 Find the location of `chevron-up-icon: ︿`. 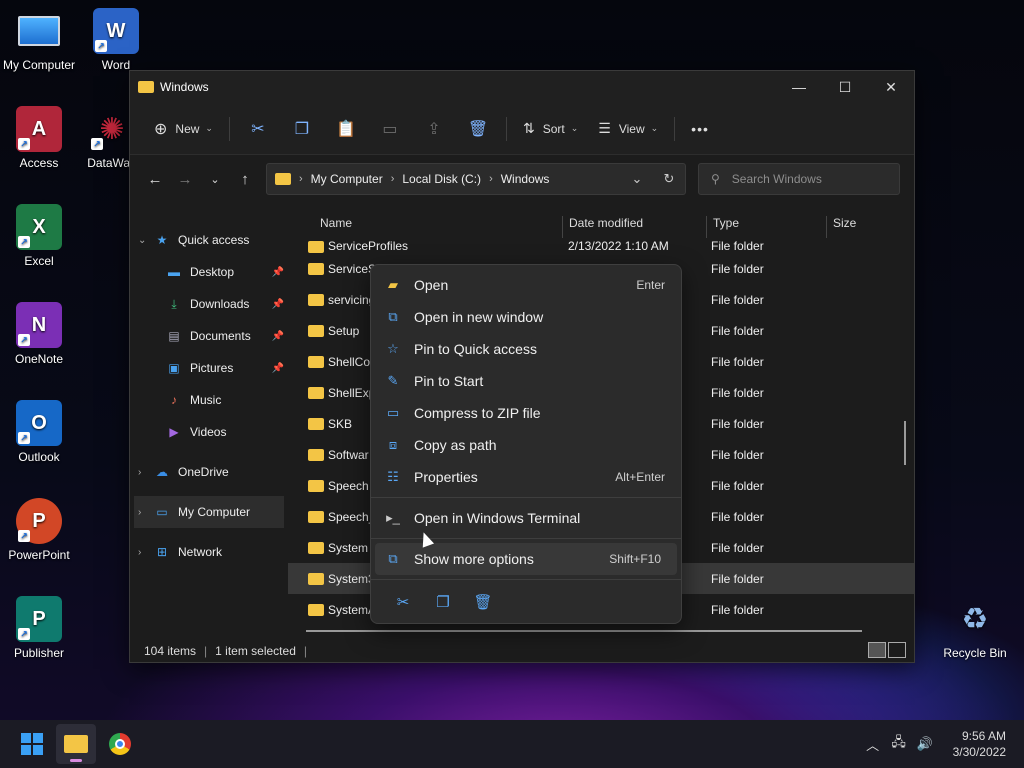

chevron-up-icon: ︿ is located at coordinates (873, 744).